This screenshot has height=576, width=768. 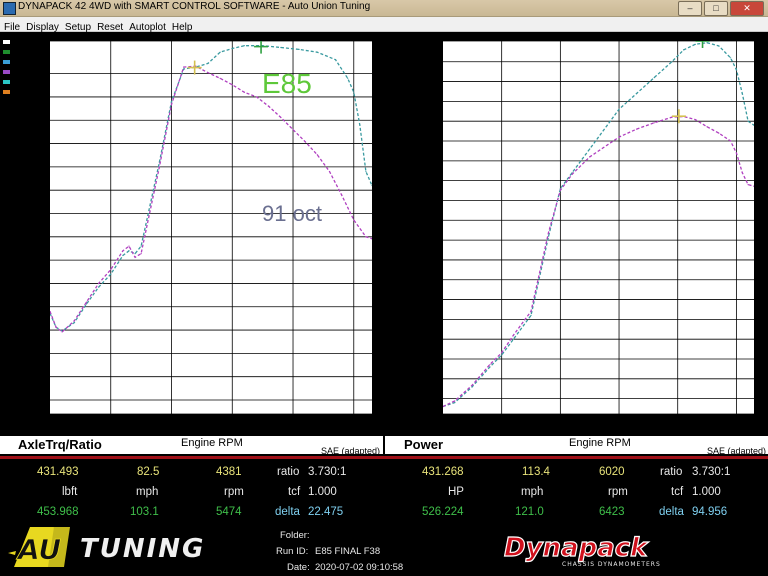 I want to click on torque-unit: lbft, so click(x=70, y=492).